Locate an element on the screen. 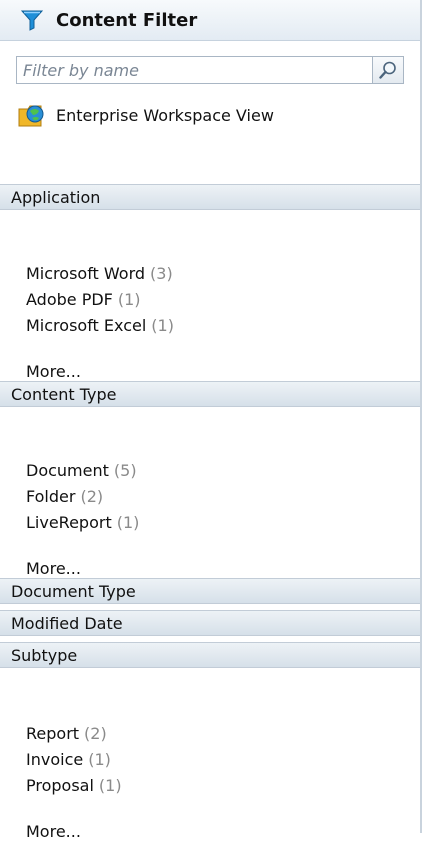  list-item: Proposal (1) is located at coordinates (223, 785).